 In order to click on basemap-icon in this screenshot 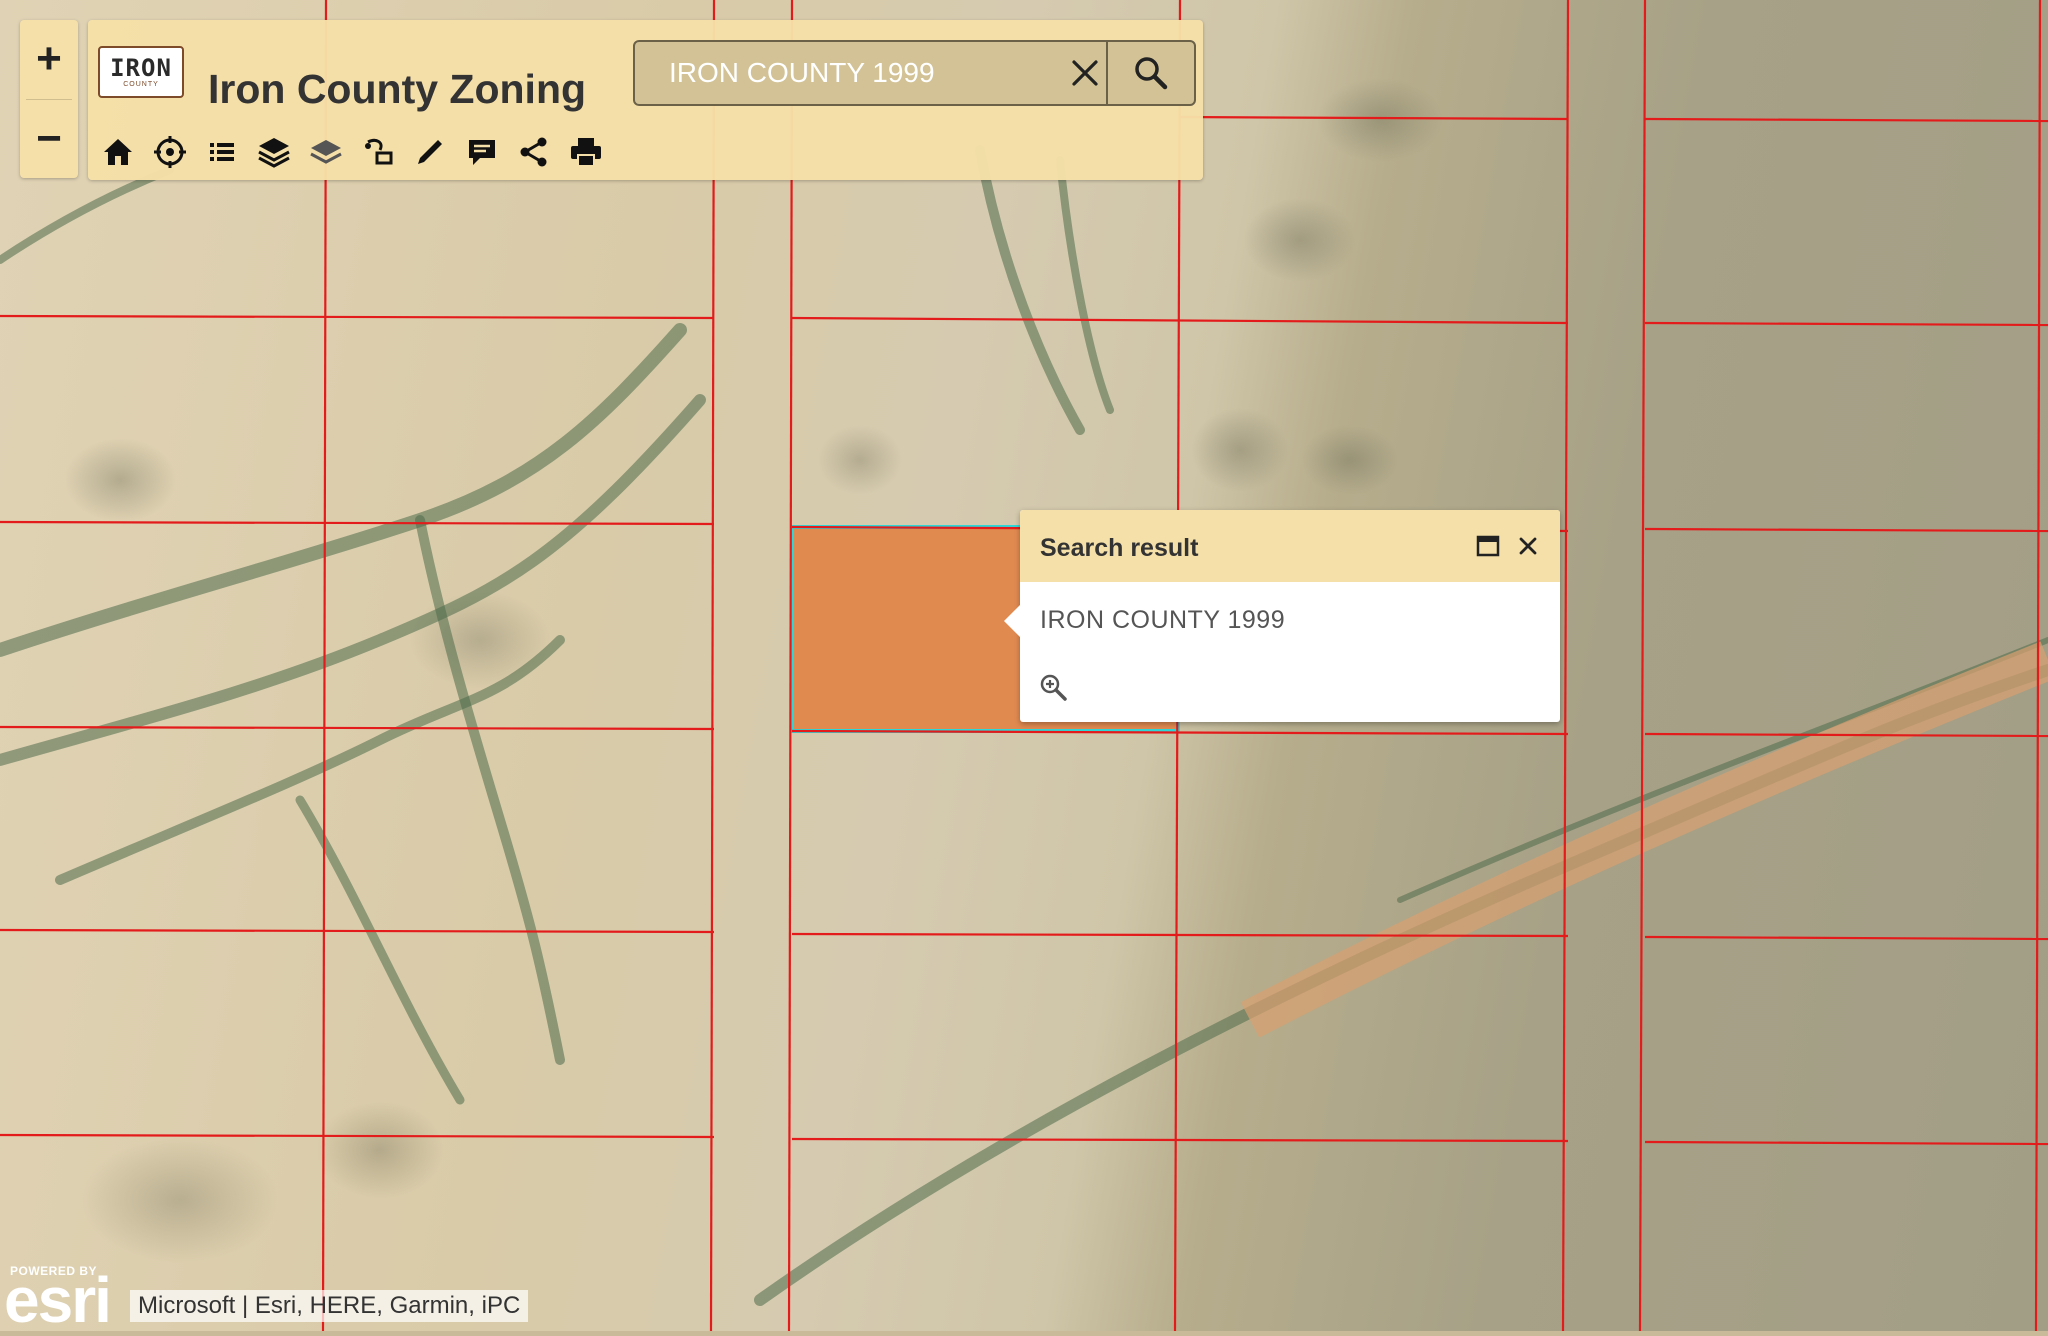, I will do `click(326, 152)`.